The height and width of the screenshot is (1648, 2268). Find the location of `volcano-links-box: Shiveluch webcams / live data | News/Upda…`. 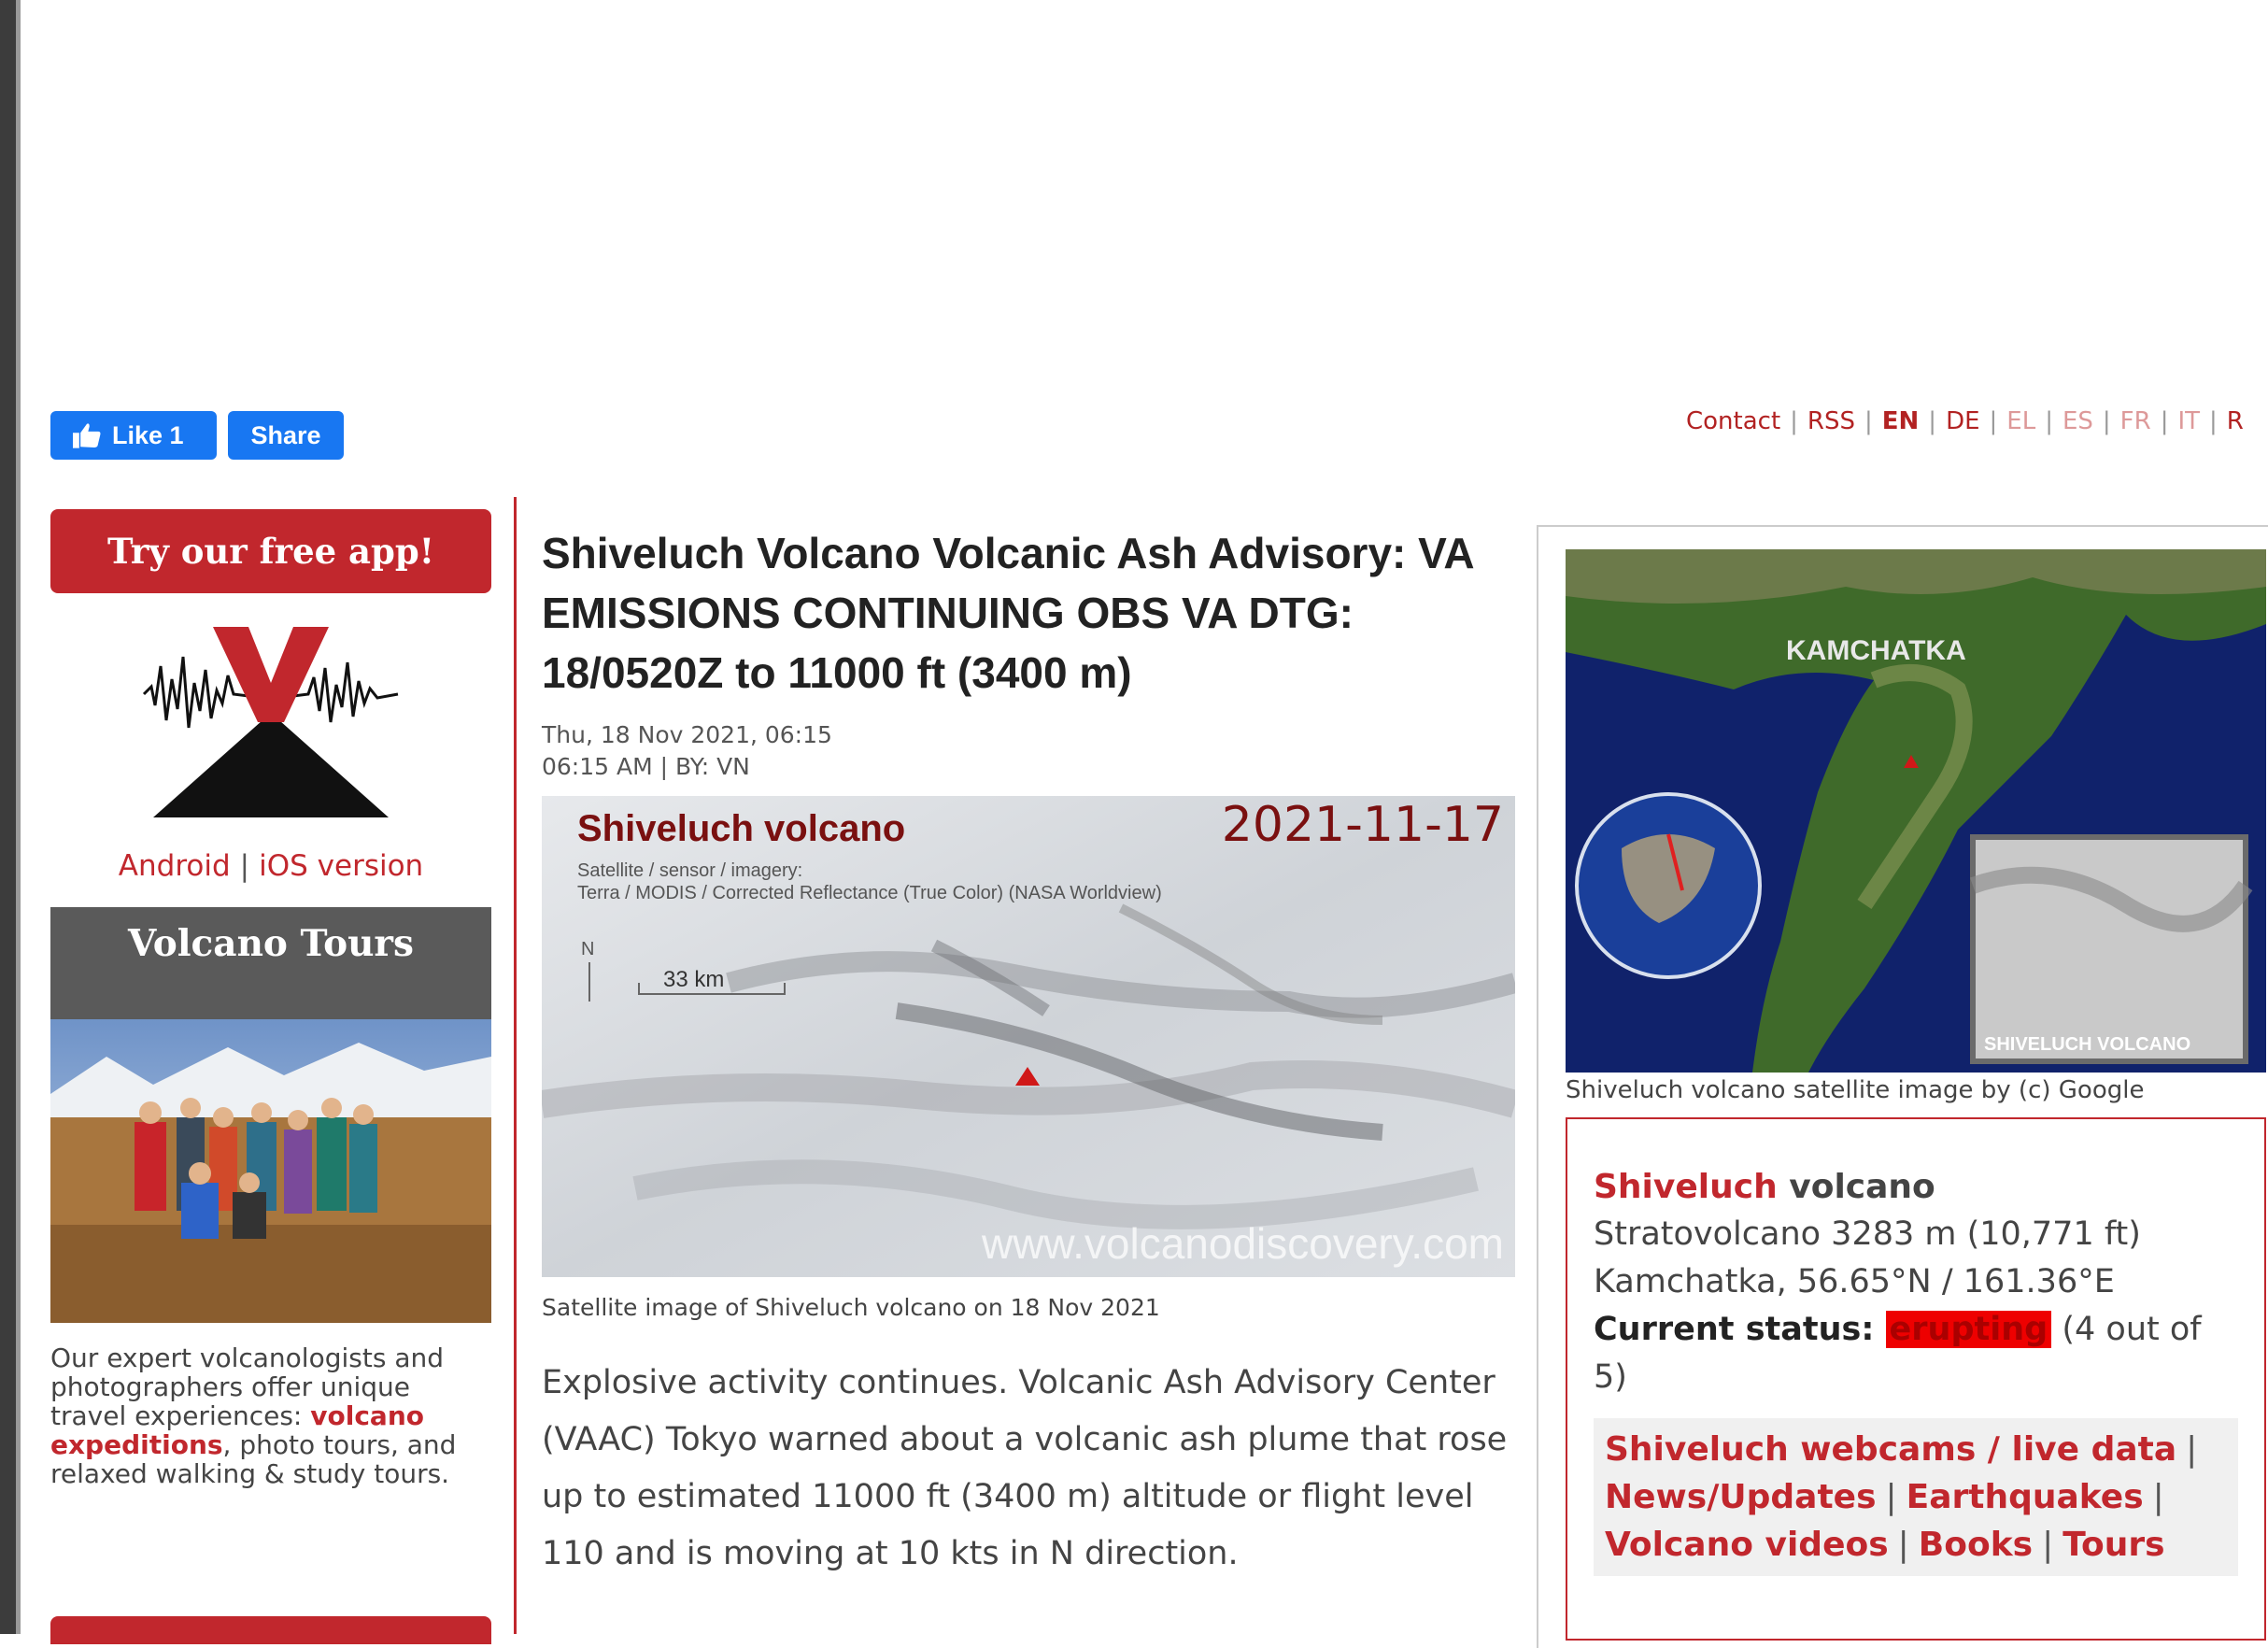

volcano-links-box: Shiveluch webcams / live data | News/Upda… is located at coordinates (1916, 1497).